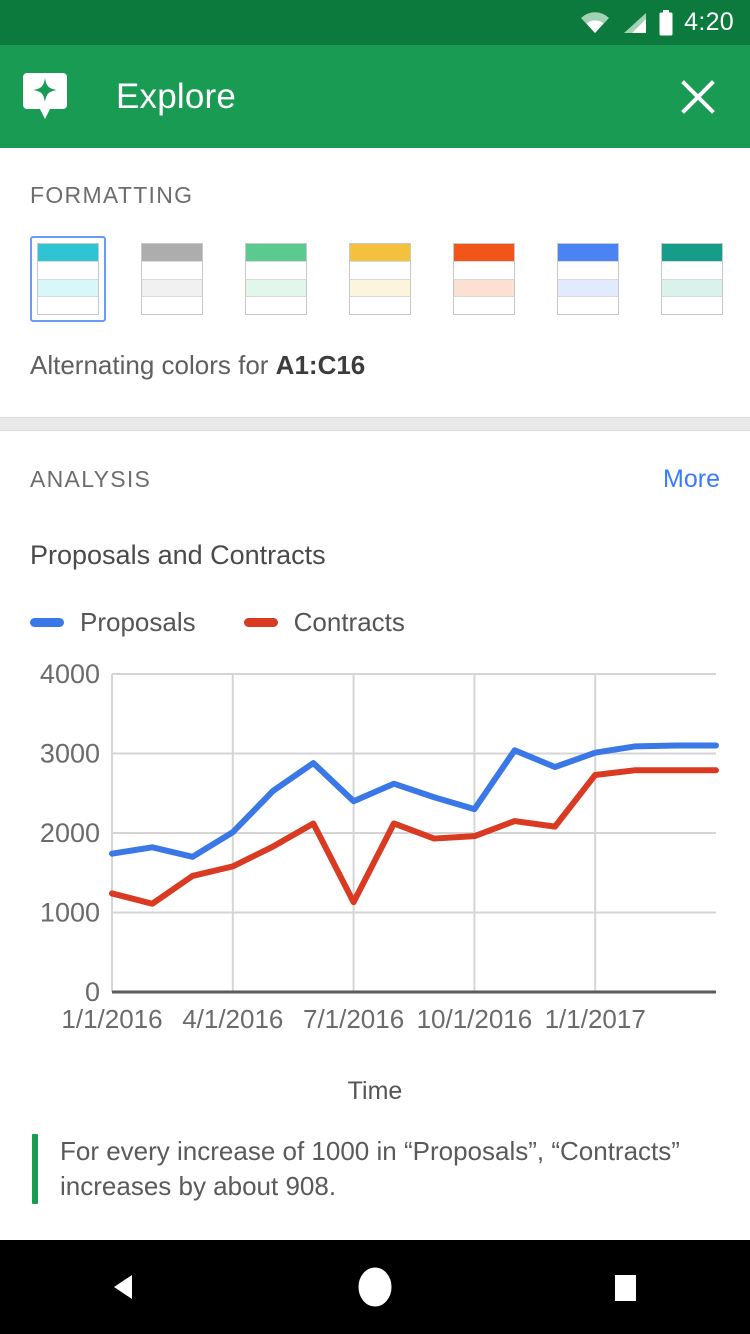 The image size is (750, 1334). I want to click on chart-xaxis-title: Time, so click(375, 1091).